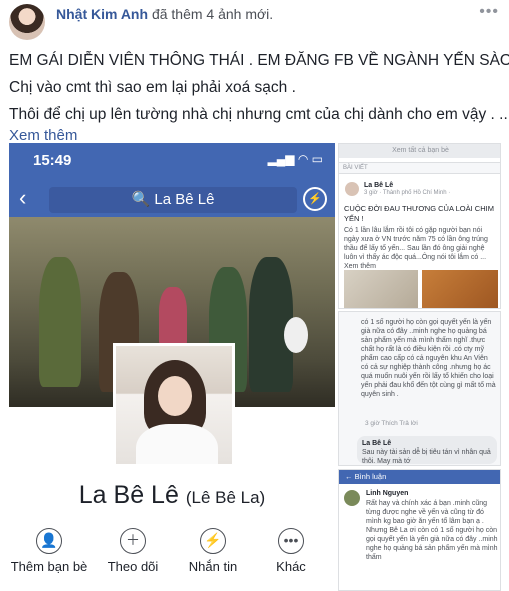 The image size is (509, 591). Describe the element at coordinates (295, 159) in the screenshot. I see `status-icons: ▂▄▆ ◠ ▭` at that location.